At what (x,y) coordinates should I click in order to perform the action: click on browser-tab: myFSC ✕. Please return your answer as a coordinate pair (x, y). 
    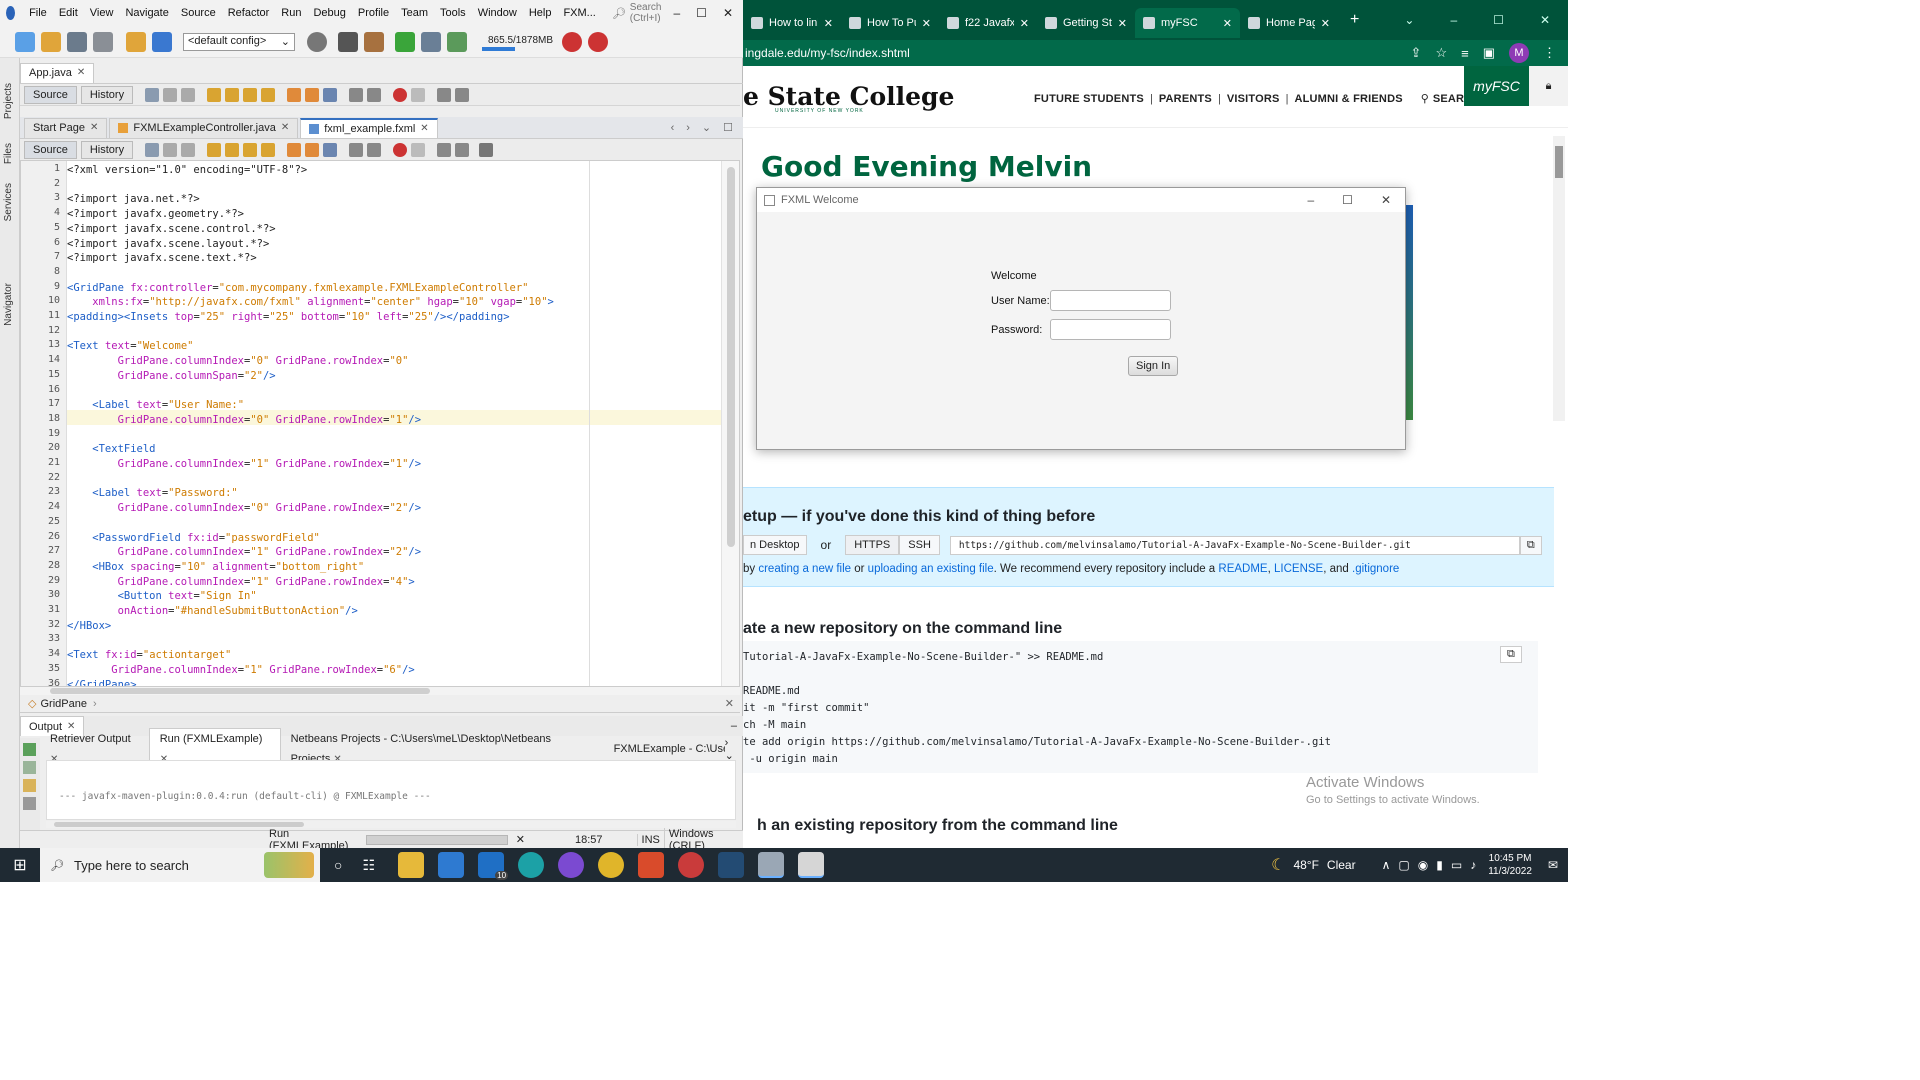
    Looking at the image, I should click on (1187, 23).